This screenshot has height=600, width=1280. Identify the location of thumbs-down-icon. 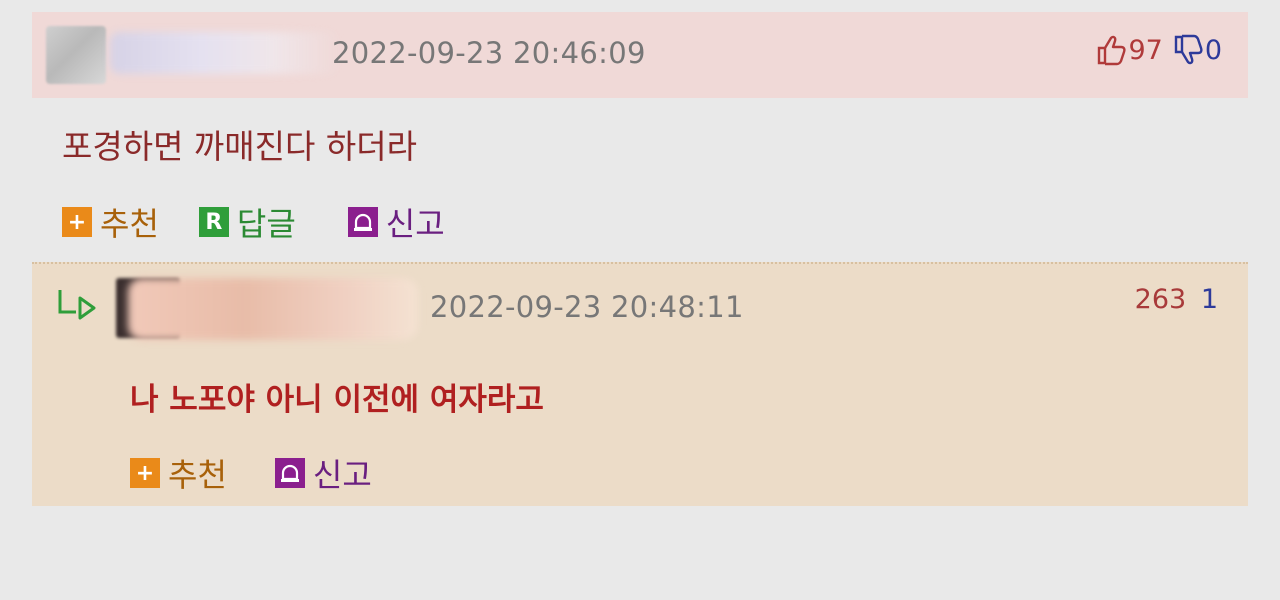
(1188, 50).